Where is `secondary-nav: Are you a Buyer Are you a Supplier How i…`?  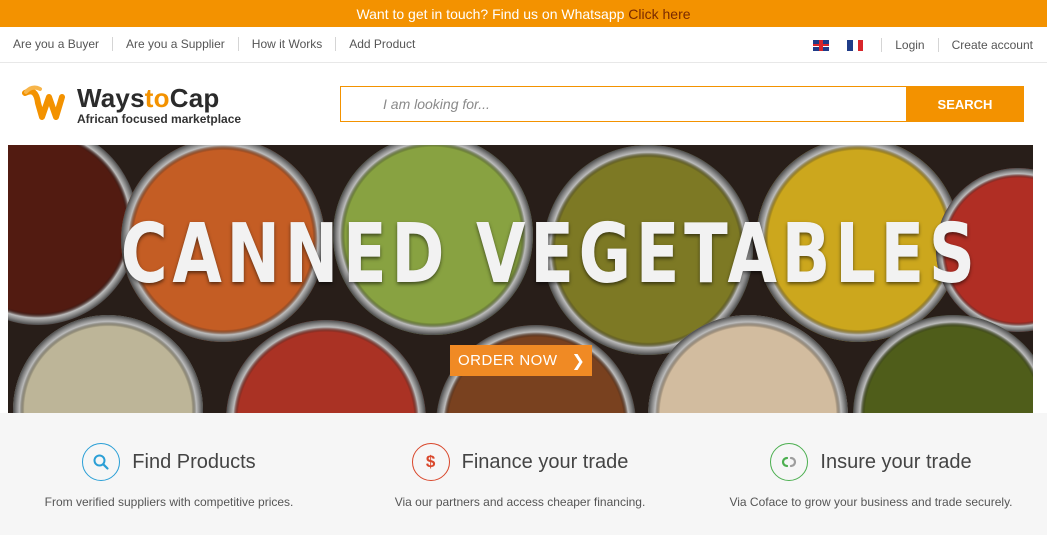
secondary-nav: Are you a Buyer Are you a Supplier How i… is located at coordinates (523, 45).